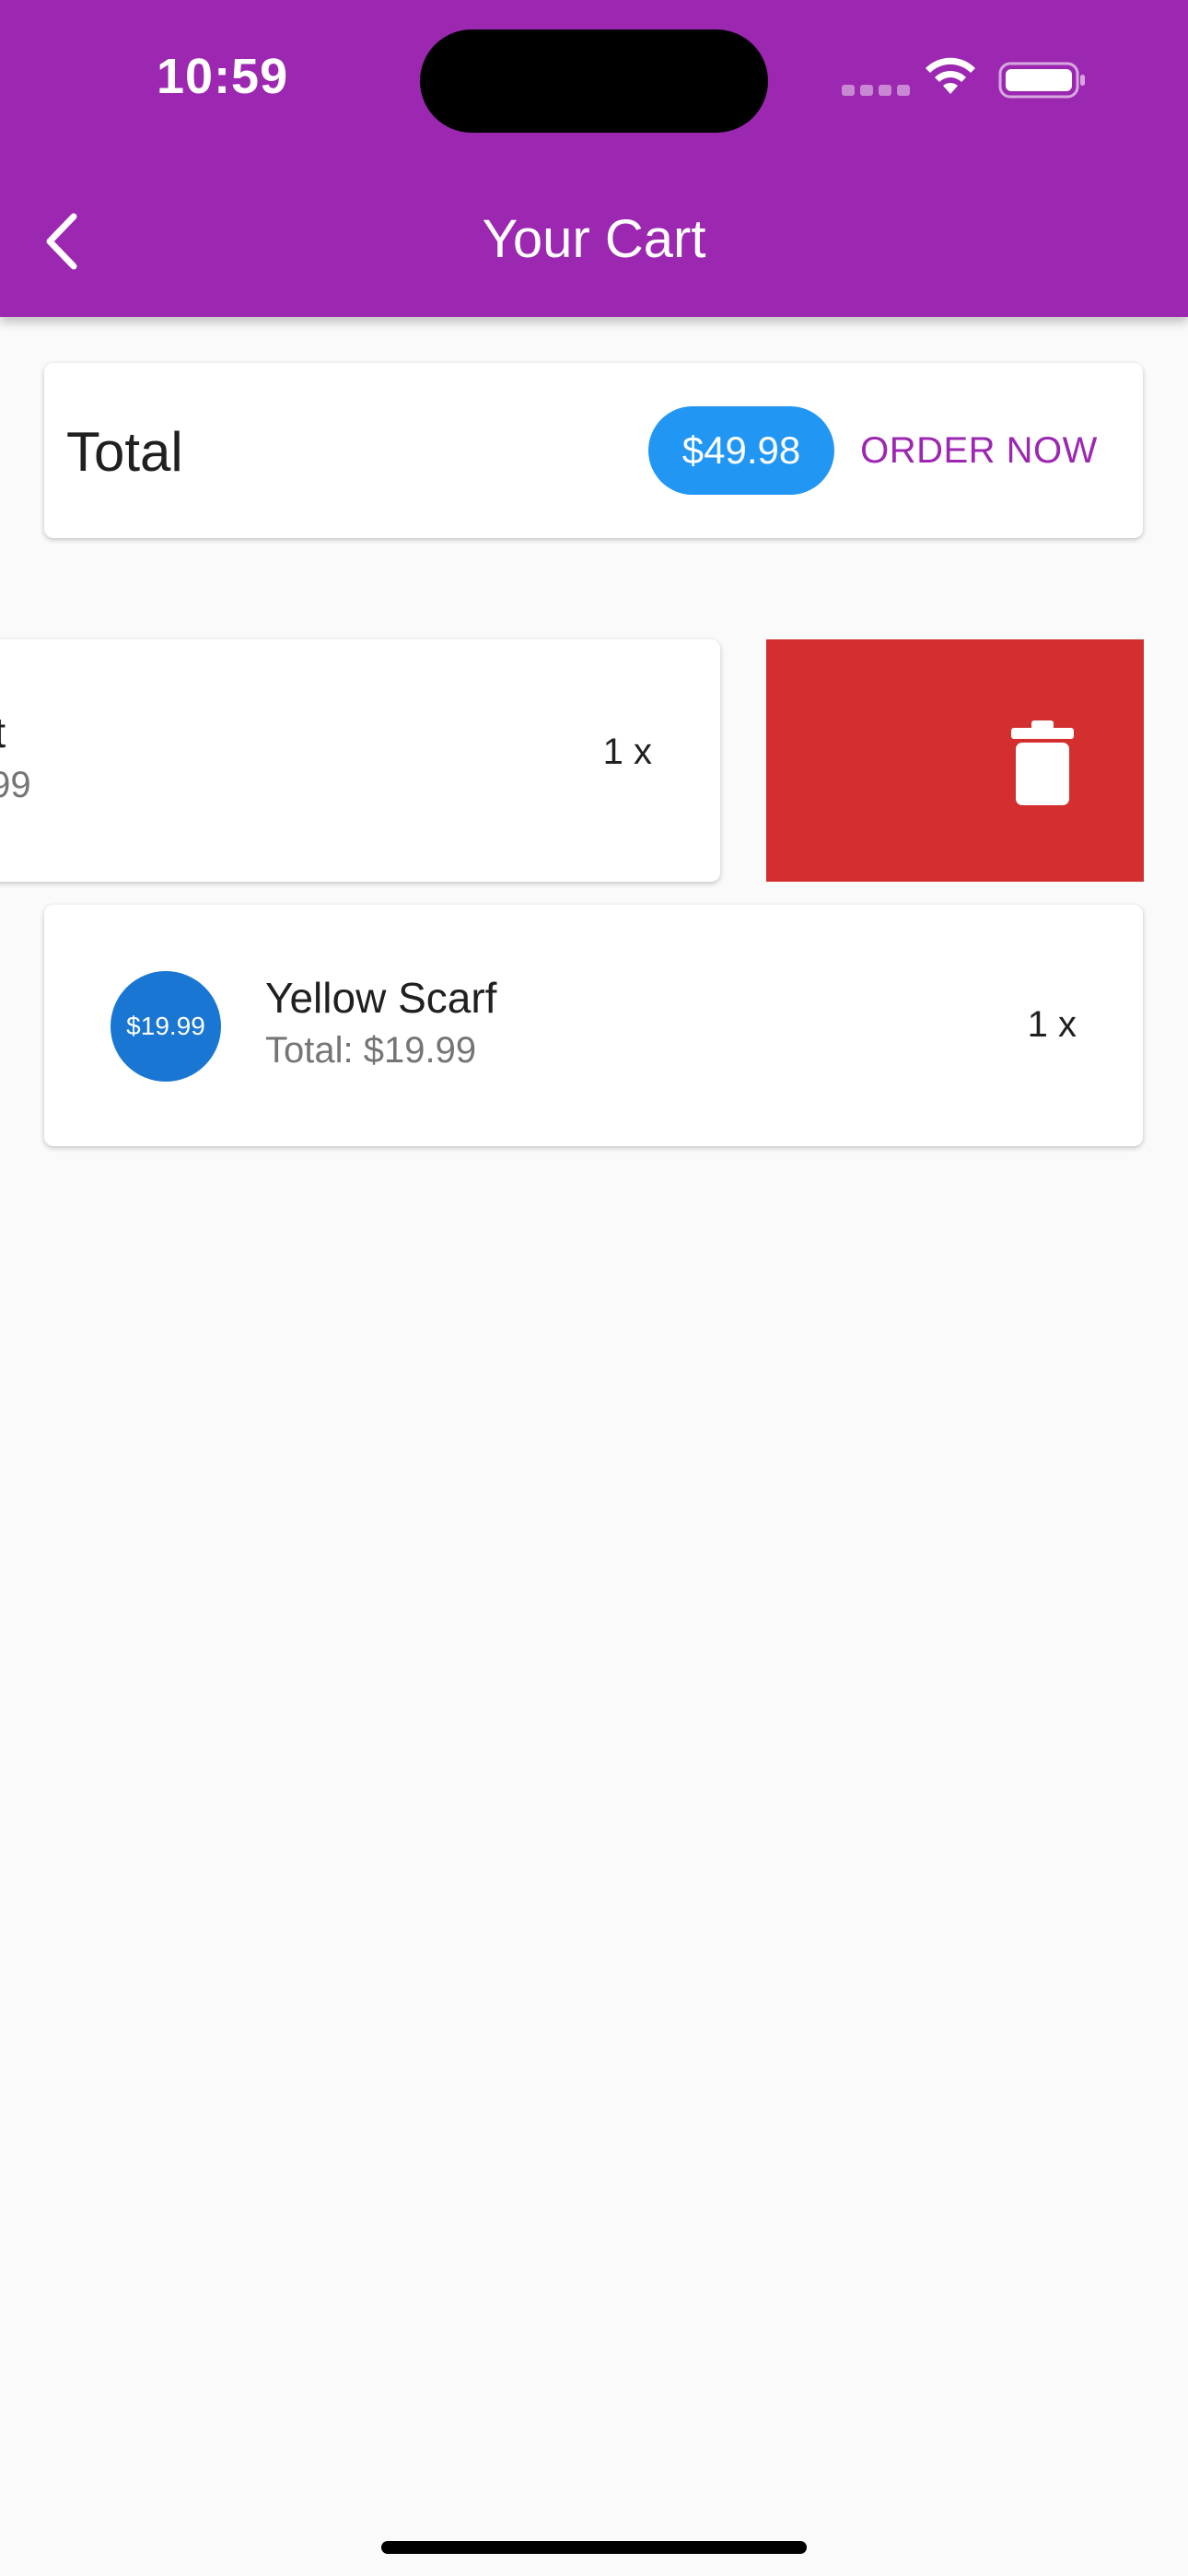  Describe the element at coordinates (166, 1026) in the screenshot. I see `price-avatar: $19.99` at that location.